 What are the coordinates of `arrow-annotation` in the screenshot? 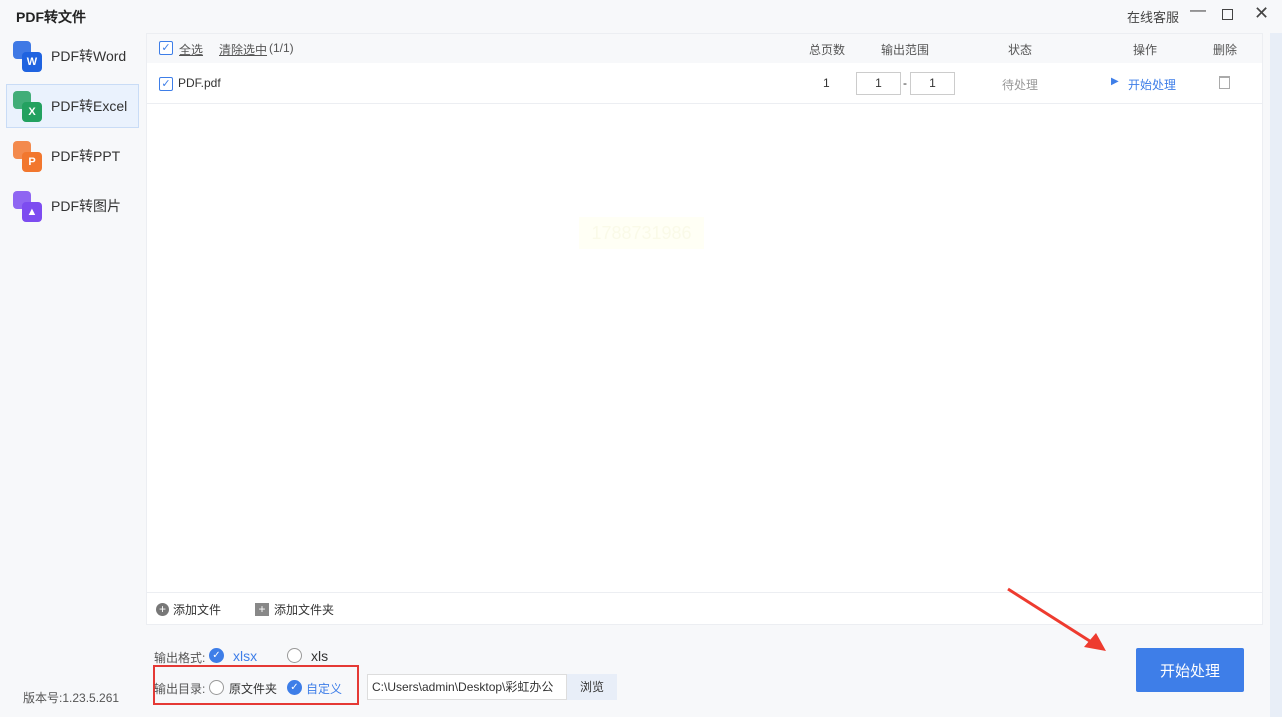 It's located at (1056, 619).